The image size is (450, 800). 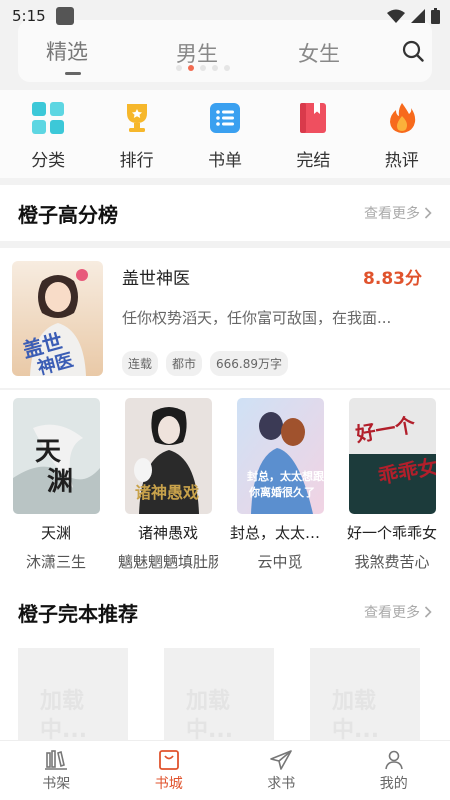 What do you see at coordinates (55, 562) in the screenshot?
I see `book-author: 沐潇三生` at bounding box center [55, 562].